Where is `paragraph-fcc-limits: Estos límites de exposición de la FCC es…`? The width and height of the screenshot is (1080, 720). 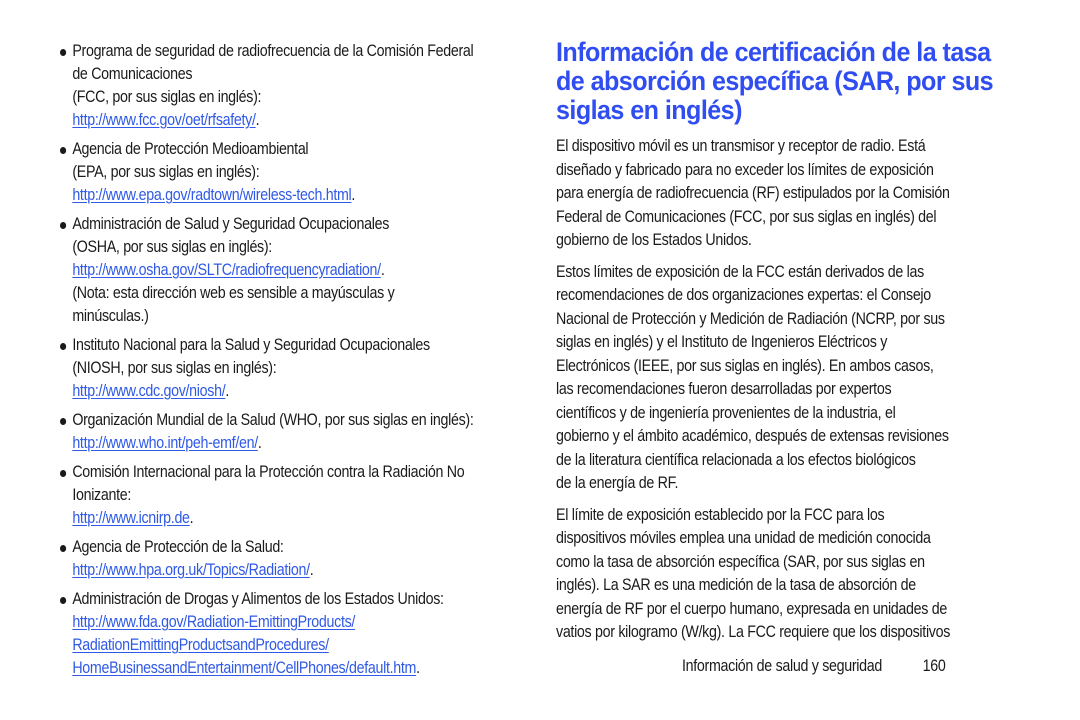 paragraph-fcc-limits: Estos límites de exposición de la FCC es… is located at coordinates (793, 378).